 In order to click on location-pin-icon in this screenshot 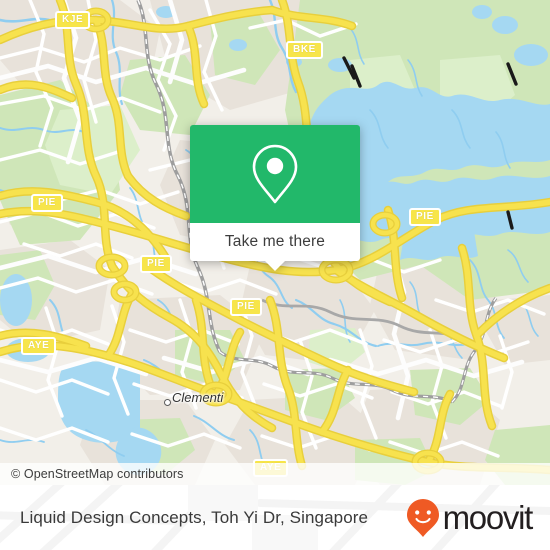, I will do `click(275, 174)`.